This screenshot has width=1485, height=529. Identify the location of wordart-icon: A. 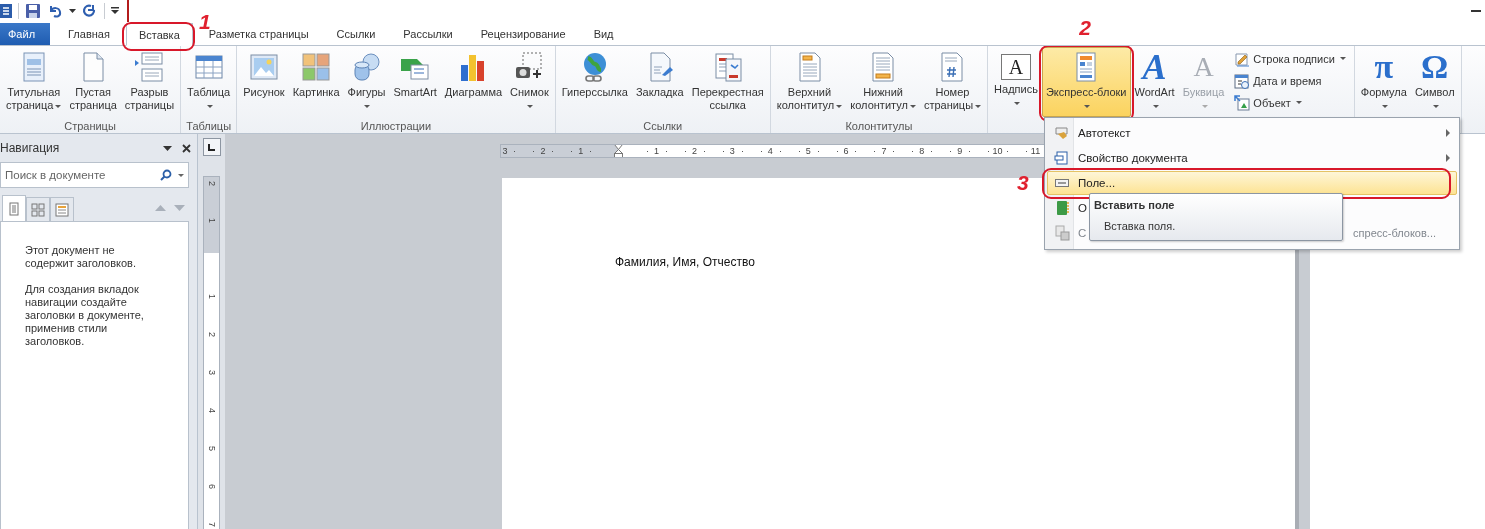
(1154, 67).